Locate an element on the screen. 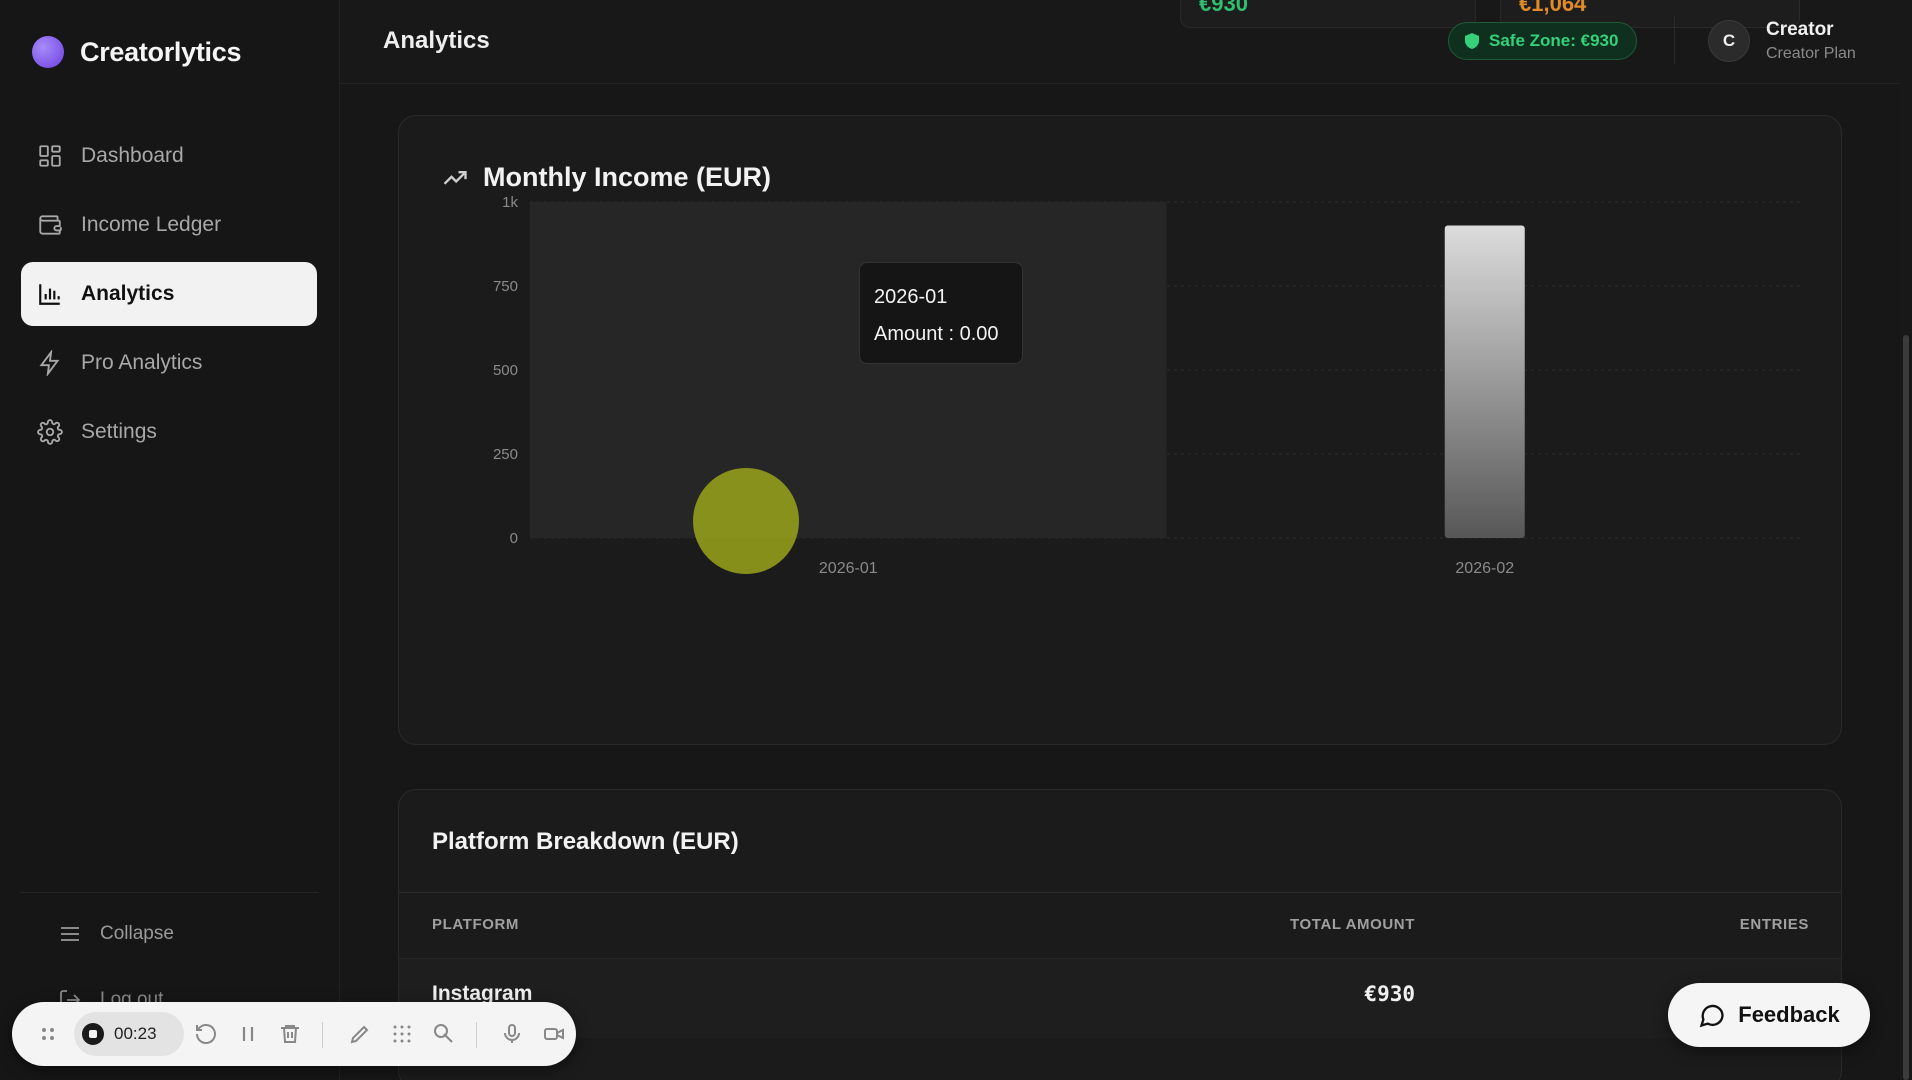 The height and width of the screenshot is (1080, 1912). sidebar-divider is located at coordinates (169, 892).